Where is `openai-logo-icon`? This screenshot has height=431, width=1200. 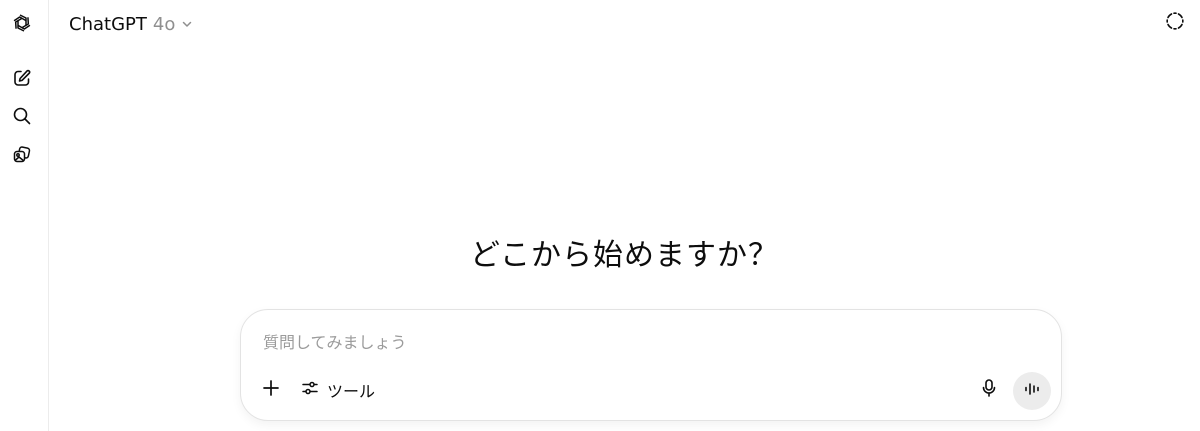
openai-logo-icon is located at coordinates (22, 23).